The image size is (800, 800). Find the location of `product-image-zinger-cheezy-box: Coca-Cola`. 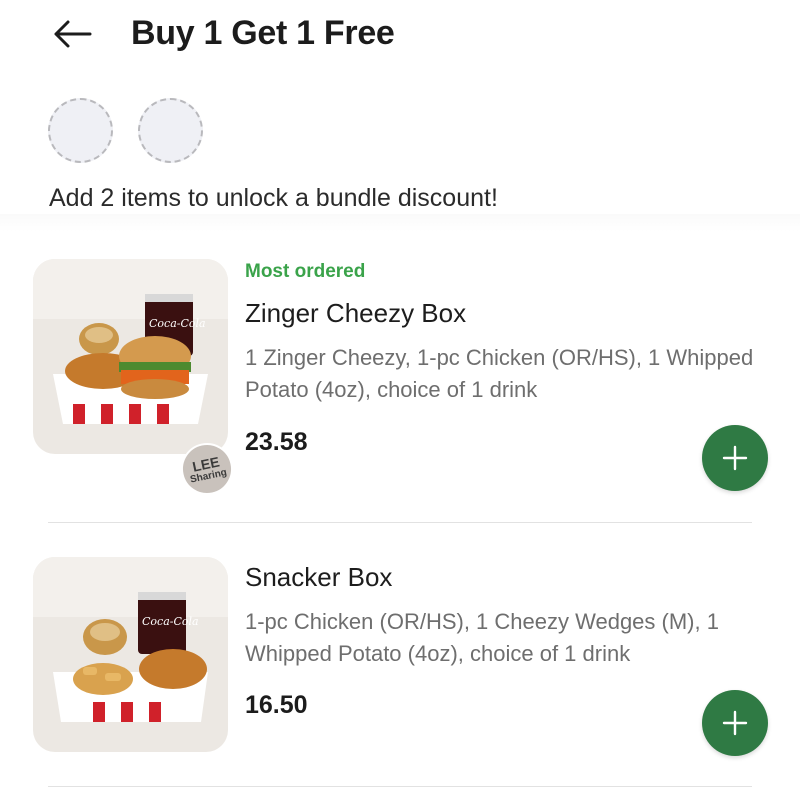

product-image-zinger-cheezy-box: Coca-Cola is located at coordinates (130, 356).